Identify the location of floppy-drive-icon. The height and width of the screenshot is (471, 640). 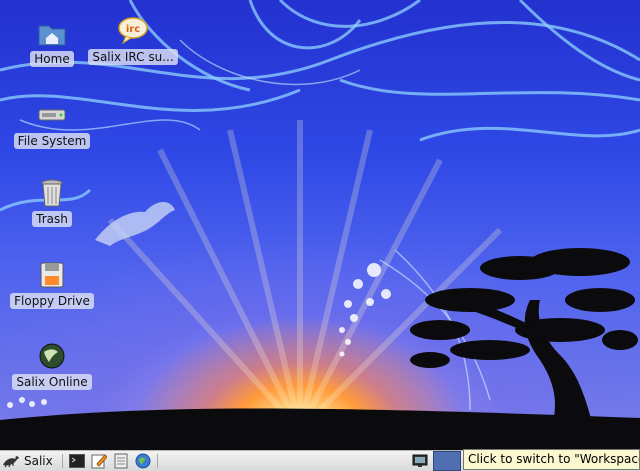
(52, 275).